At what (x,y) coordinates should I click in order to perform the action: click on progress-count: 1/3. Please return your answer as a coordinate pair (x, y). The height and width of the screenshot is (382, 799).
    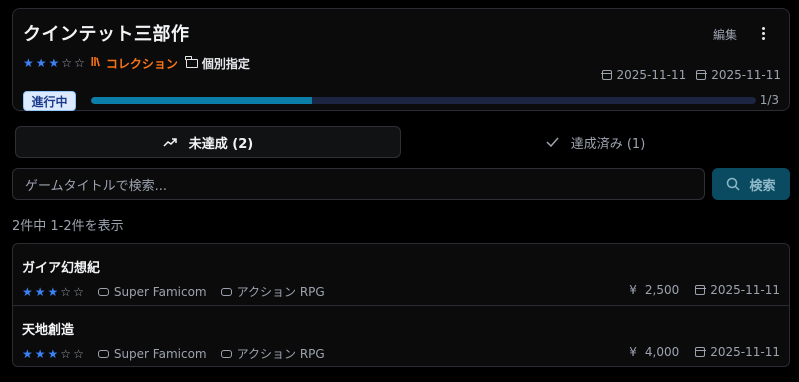
    Looking at the image, I should click on (769, 100).